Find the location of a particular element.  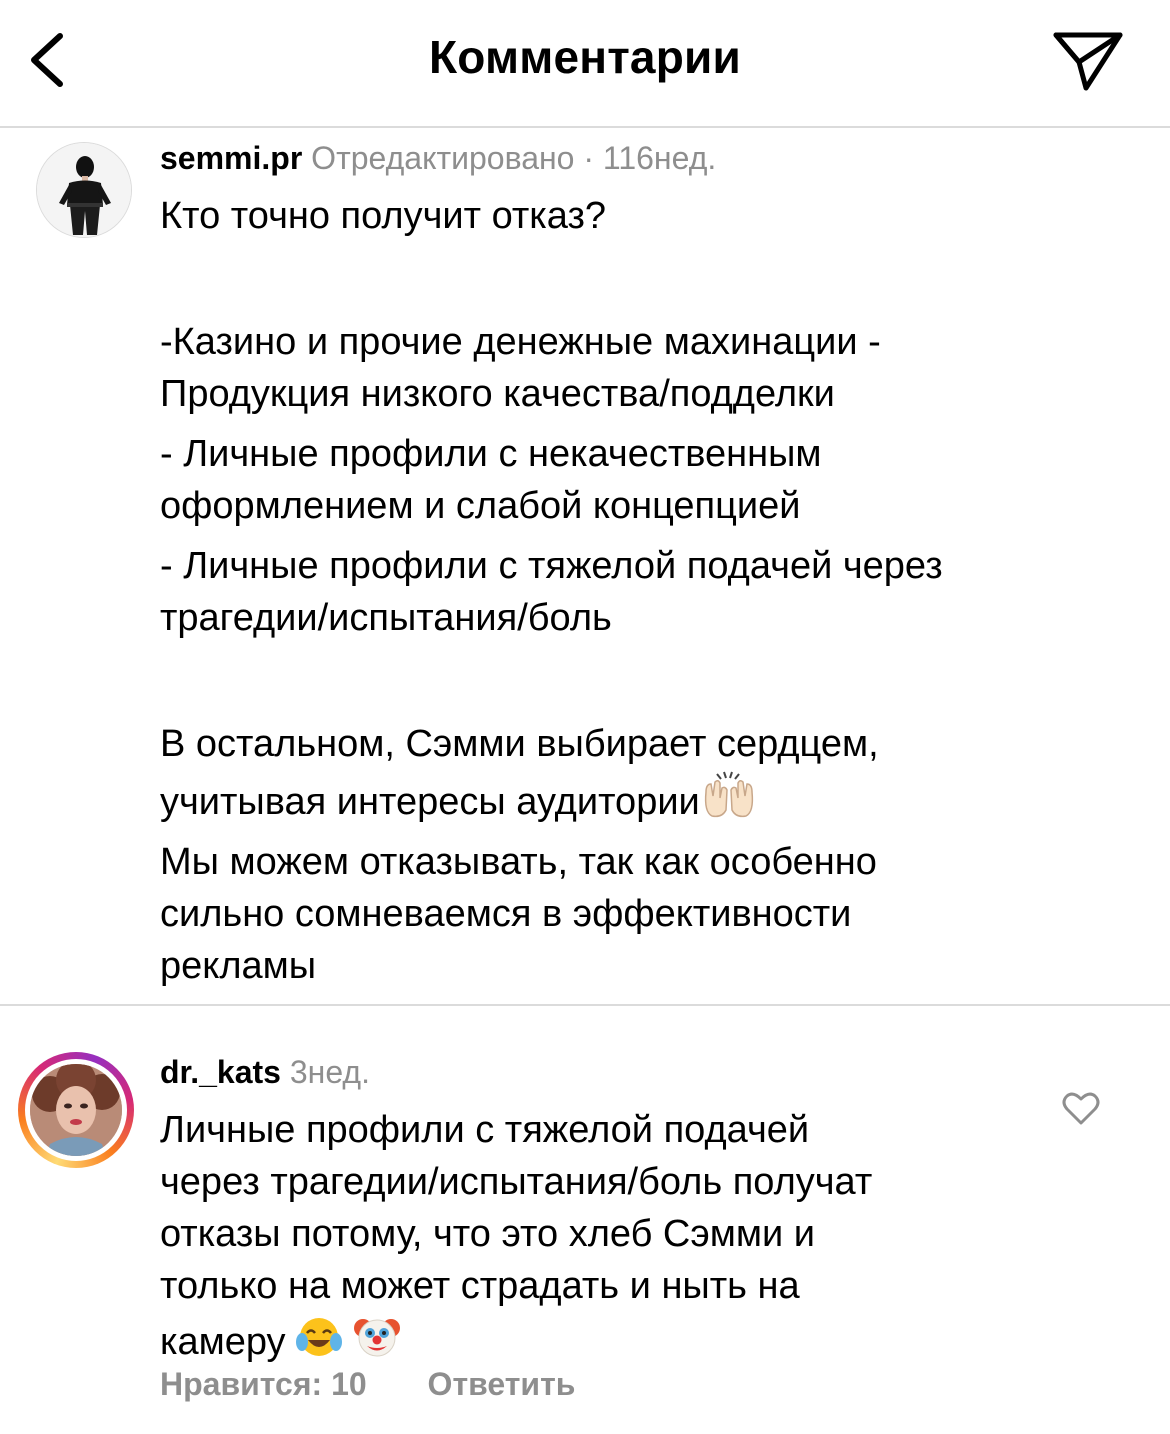

text-line: рекламы is located at coordinates (238, 966).